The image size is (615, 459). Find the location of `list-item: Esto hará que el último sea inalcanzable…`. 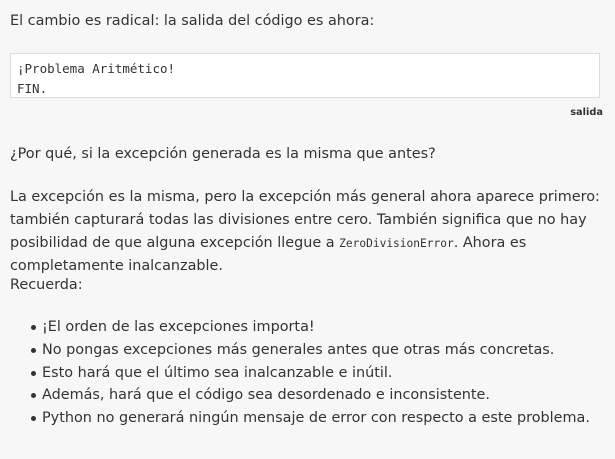

list-item: Esto hará que el último sea inalcanzable… is located at coordinates (295, 373).